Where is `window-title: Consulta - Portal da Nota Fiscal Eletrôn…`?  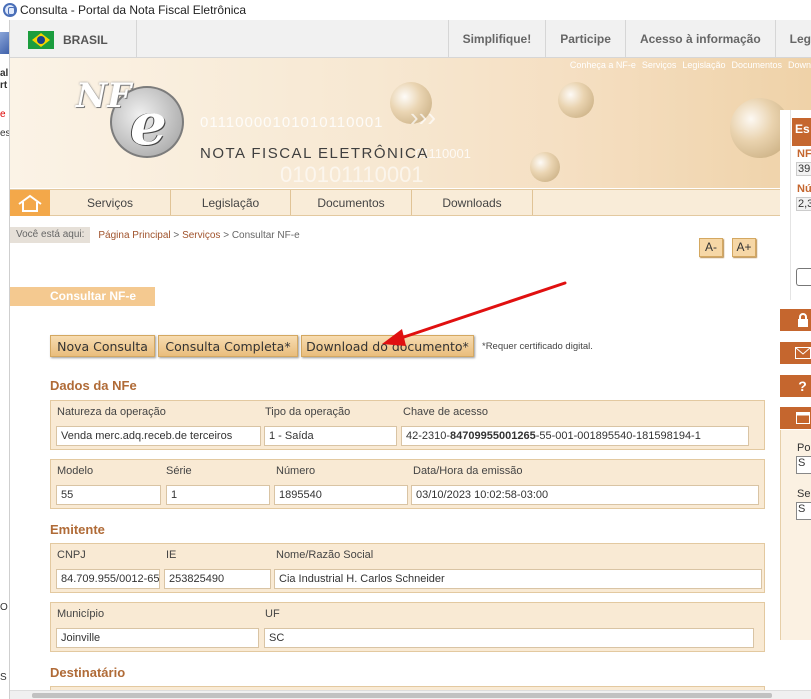
window-title: Consulta - Portal da Nota Fiscal Eletrôn… is located at coordinates (133, 10).